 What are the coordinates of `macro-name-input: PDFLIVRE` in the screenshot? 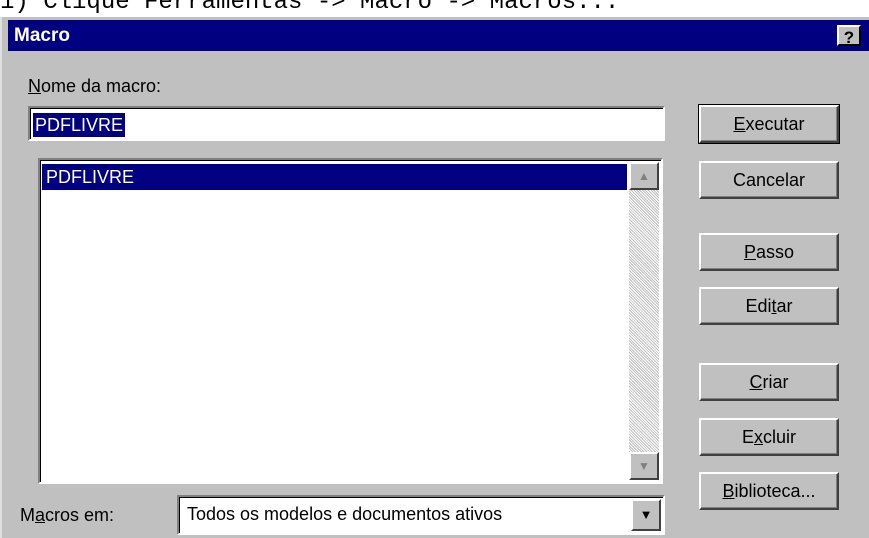 It's located at (346, 123).